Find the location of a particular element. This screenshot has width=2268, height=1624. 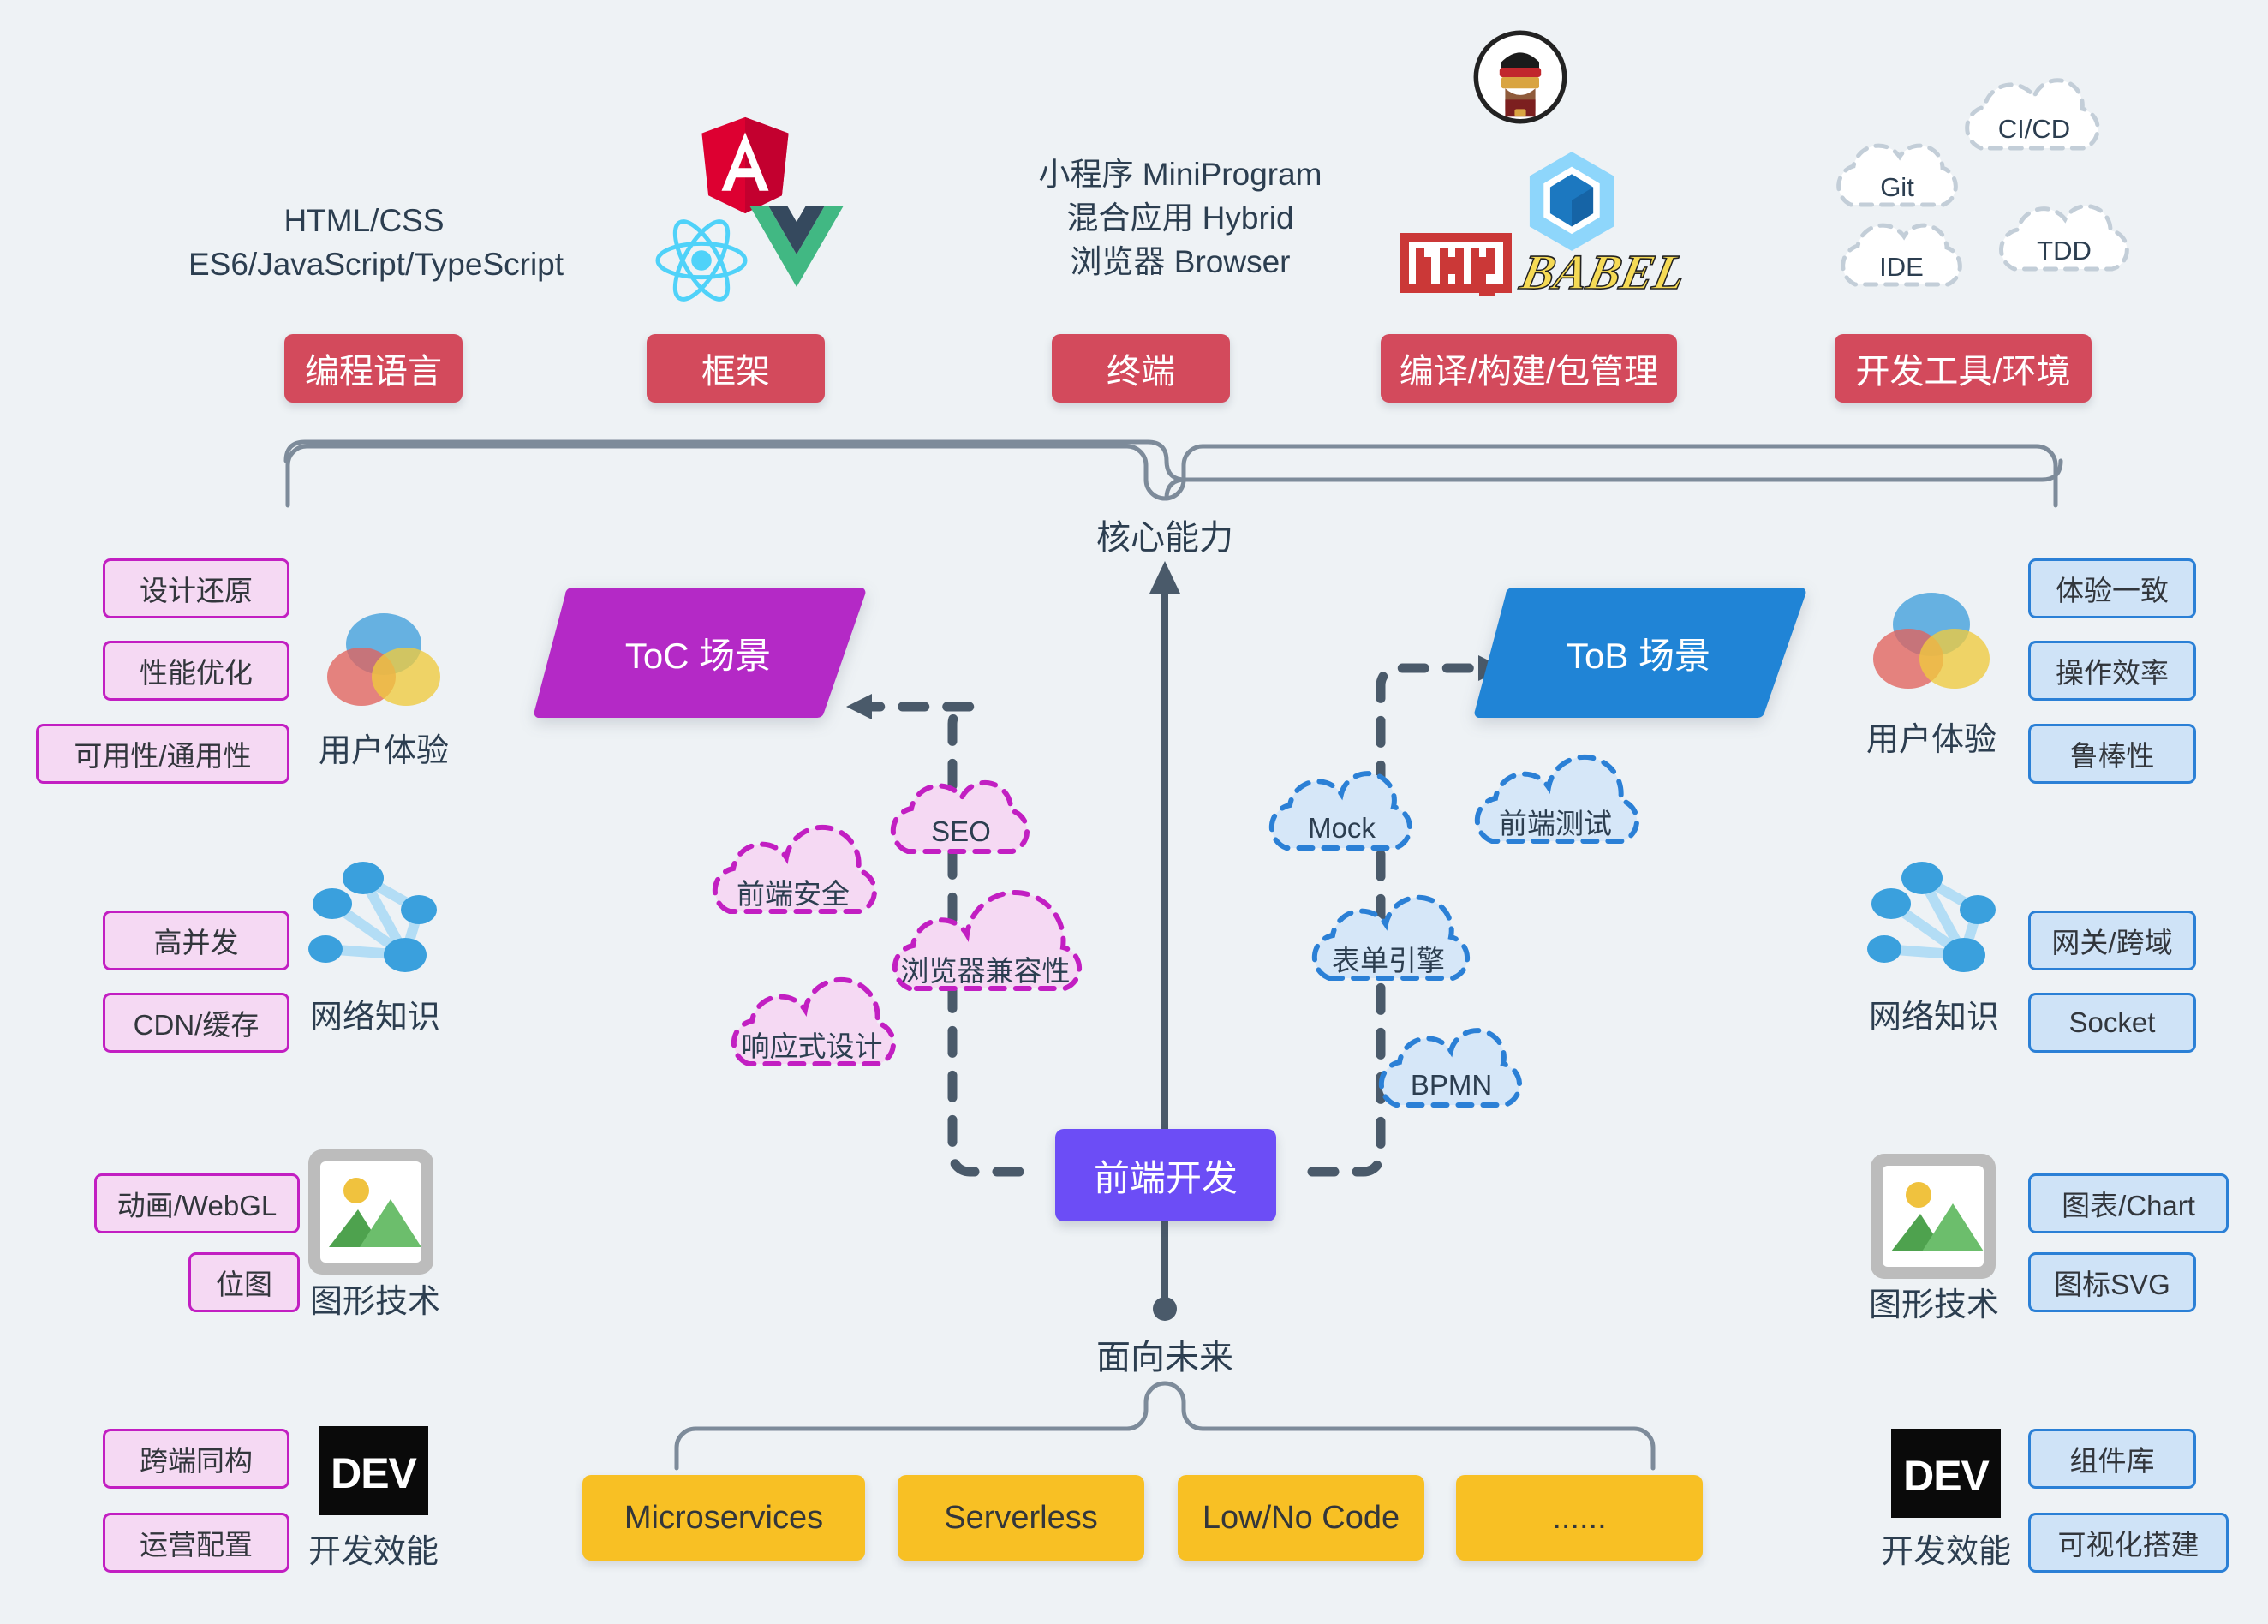

chip-label: 编译/构建/包管理 is located at coordinates (1529, 372).